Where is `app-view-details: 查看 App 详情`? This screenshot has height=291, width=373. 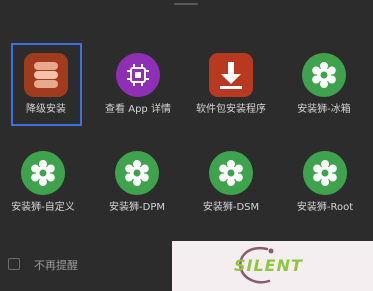
app-view-details: 查看 App 详情 is located at coordinates (138, 88).